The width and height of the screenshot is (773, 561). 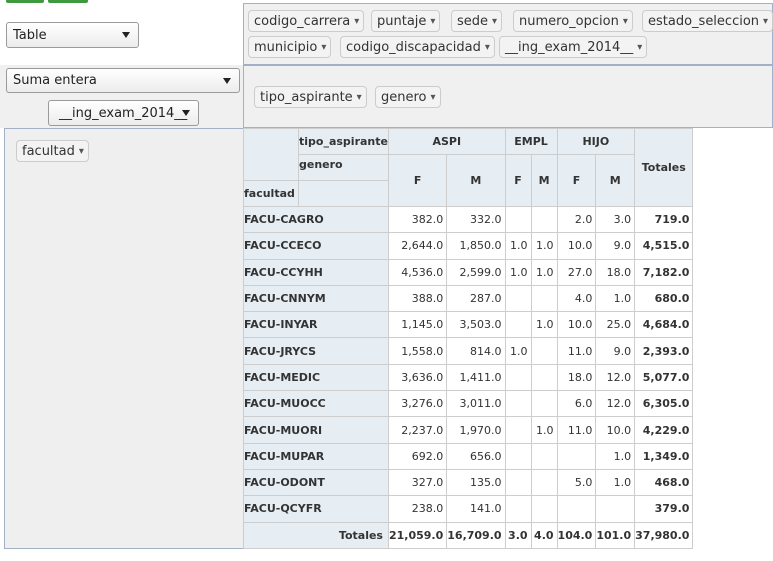 I want to click on value-cell: 1,850.0, so click(x=476, y=246).